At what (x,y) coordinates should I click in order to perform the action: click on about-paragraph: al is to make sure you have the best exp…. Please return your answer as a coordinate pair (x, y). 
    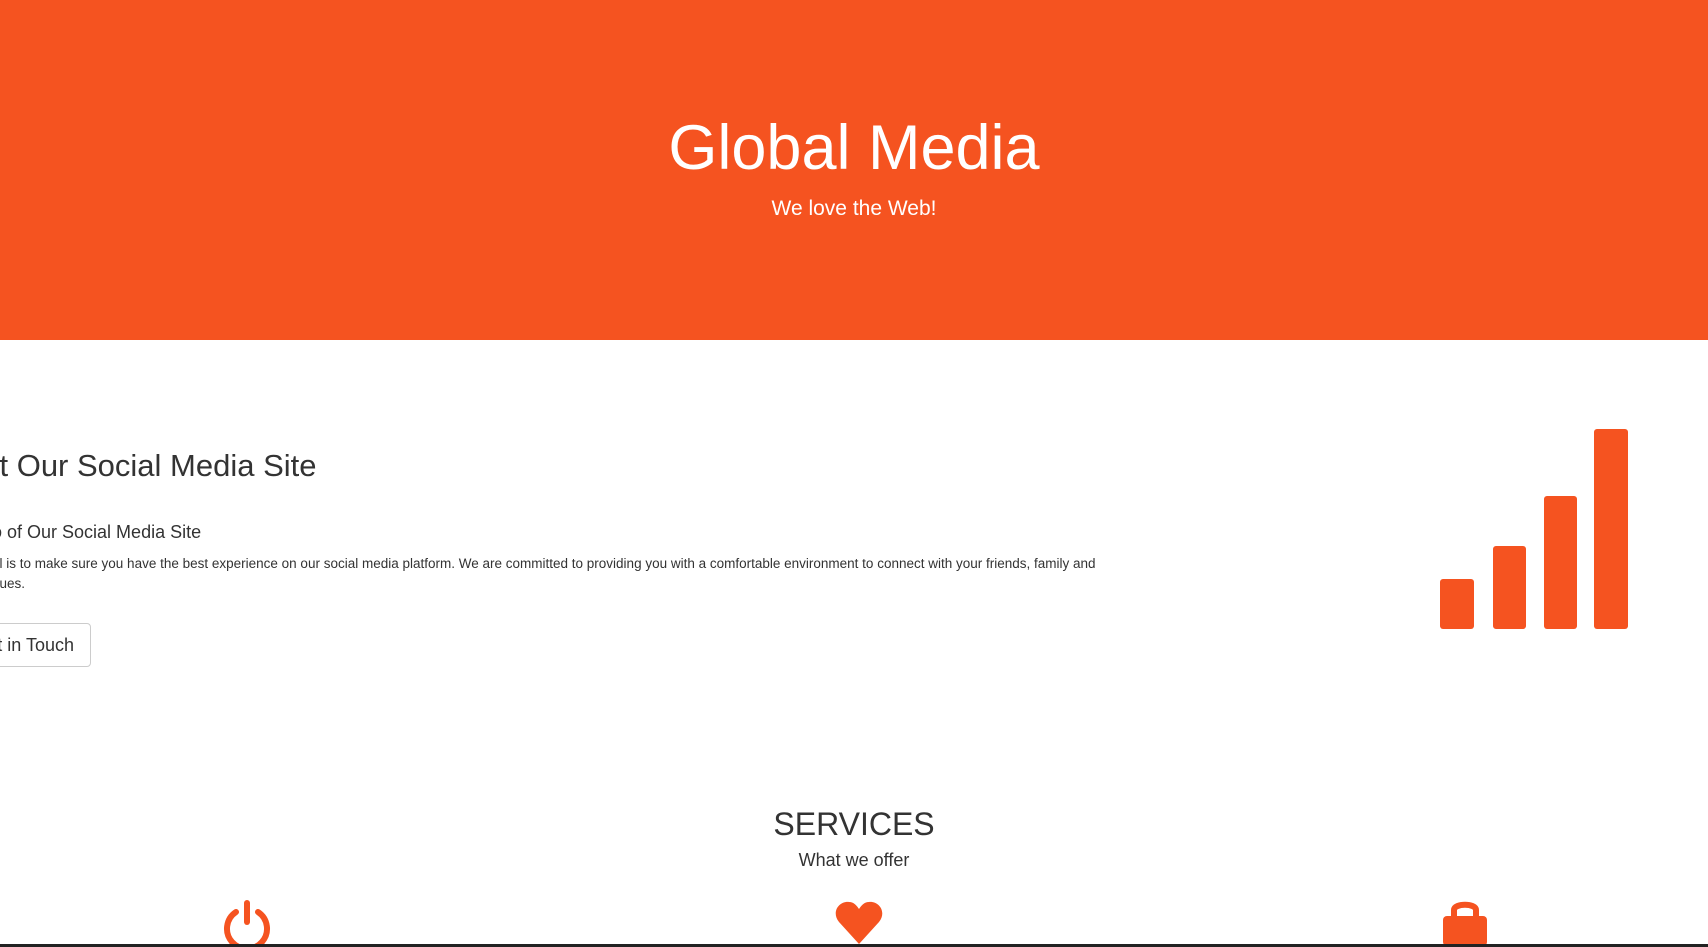
    Looking at the image, I should click on (576, 574).